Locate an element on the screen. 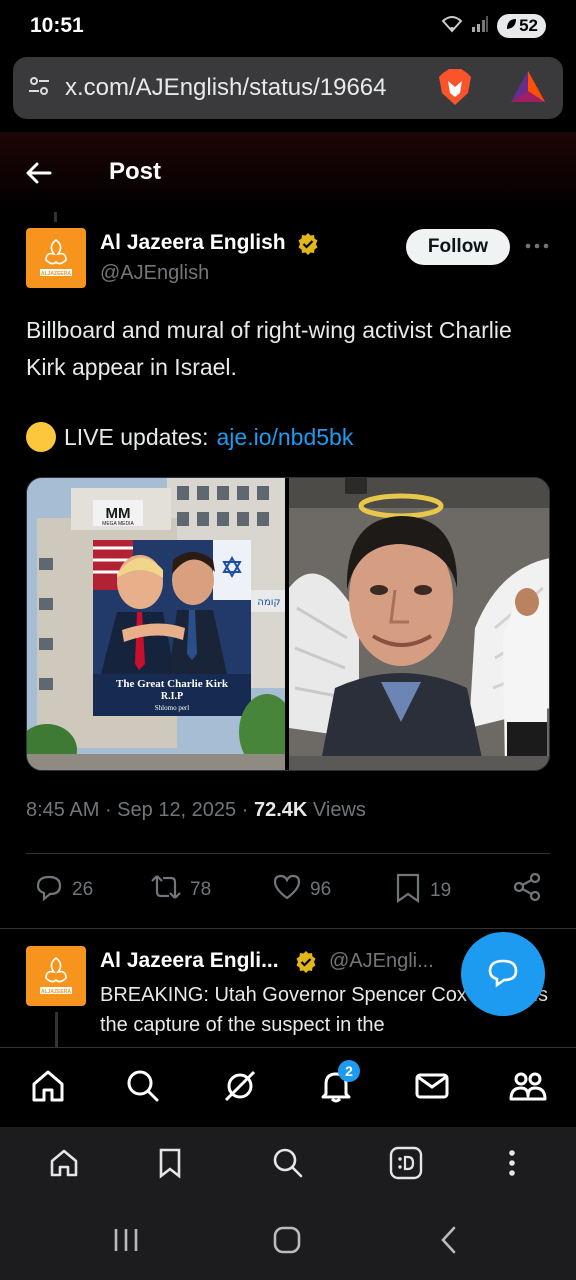 This screenshot has height=1280, width=576. billboard-caption-title: The Great Charlie Kirk is located at coordinates (172, 684).